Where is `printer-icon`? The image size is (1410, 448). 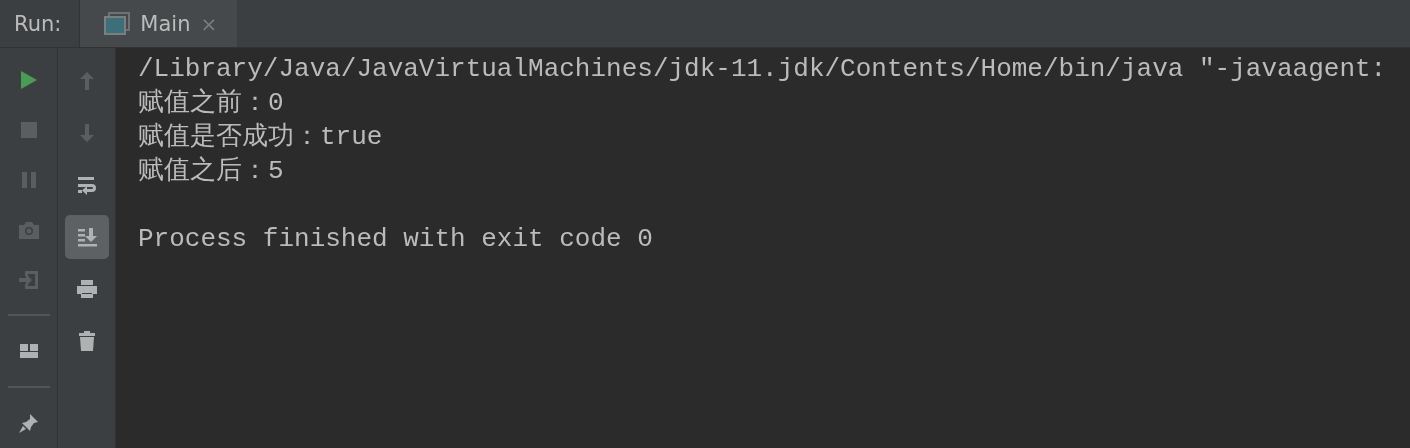
printer-icon is located at coordinates (86, 289).